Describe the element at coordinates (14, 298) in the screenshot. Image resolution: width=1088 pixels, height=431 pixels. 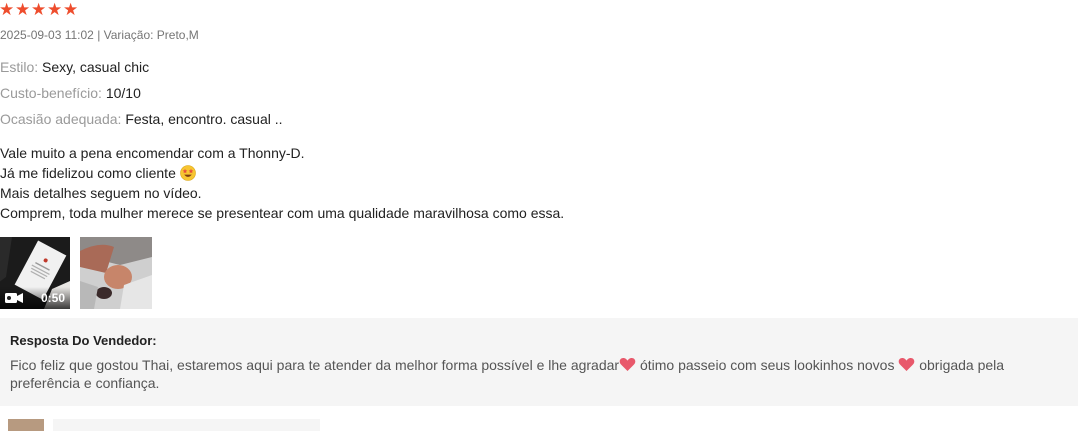
I see `video-camera-icon` at that location.